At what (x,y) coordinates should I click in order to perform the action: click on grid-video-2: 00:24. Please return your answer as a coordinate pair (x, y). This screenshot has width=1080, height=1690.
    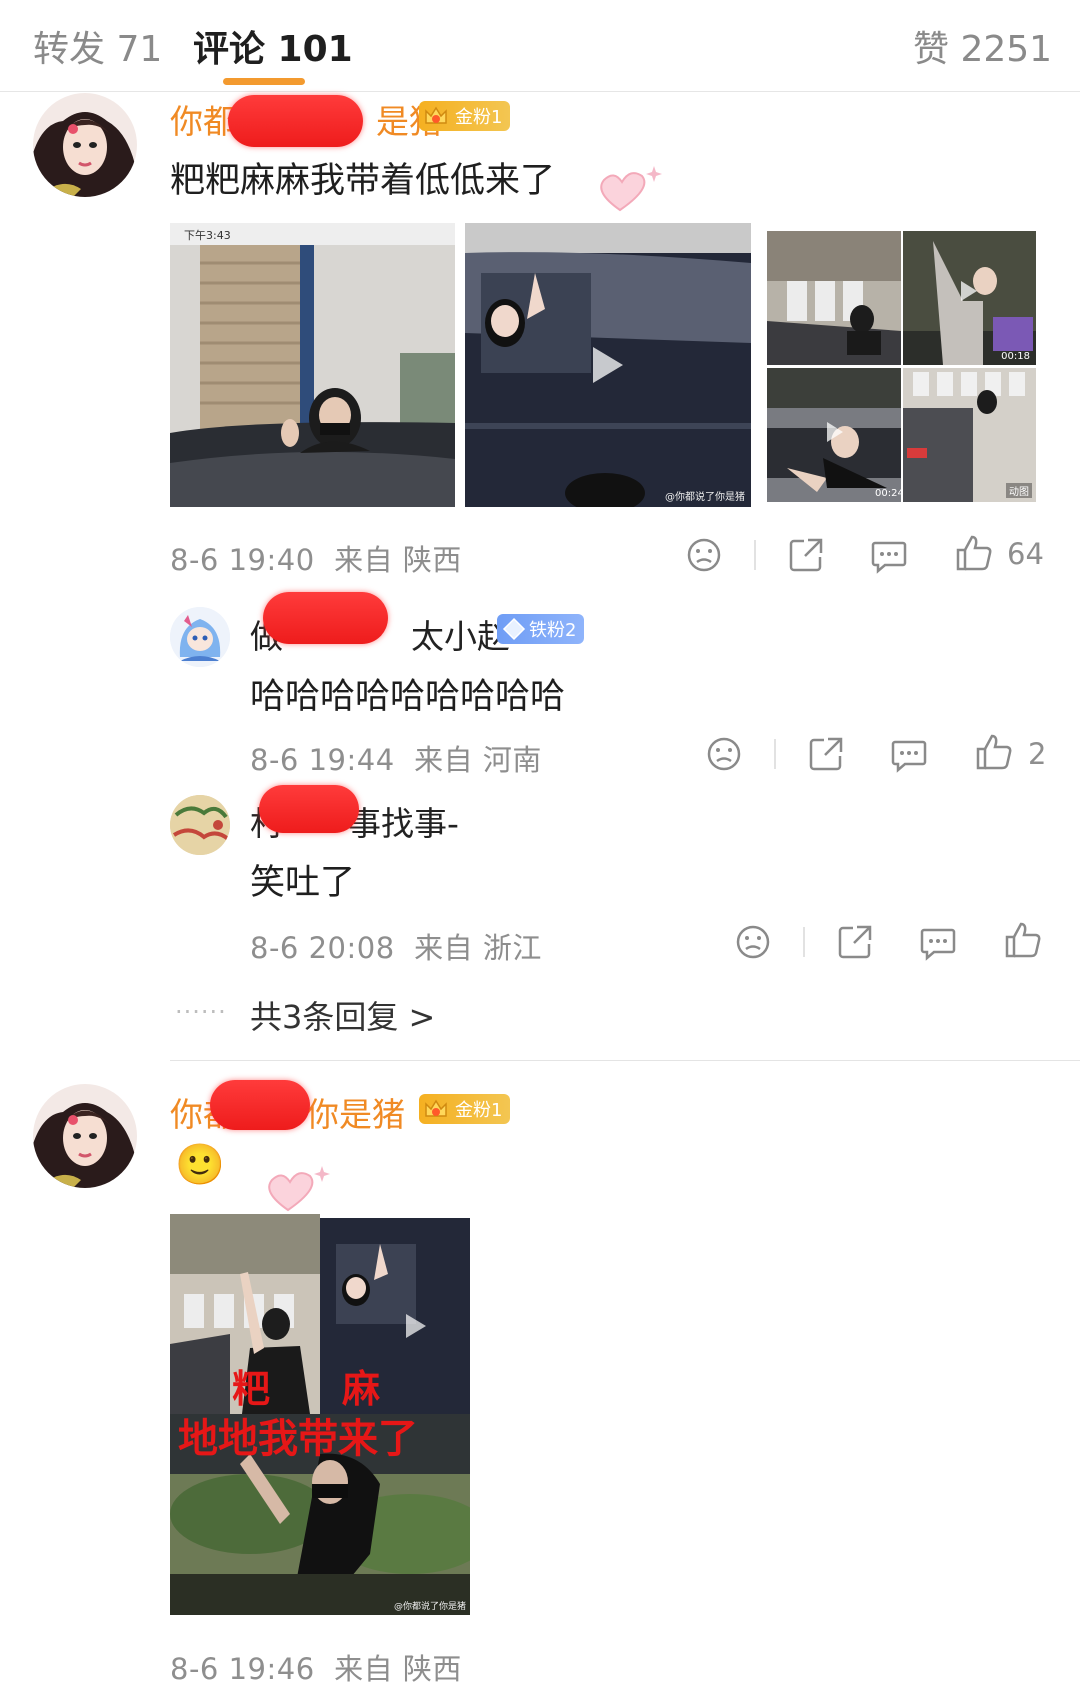
    Looking at the image, I should click on (834, 435).